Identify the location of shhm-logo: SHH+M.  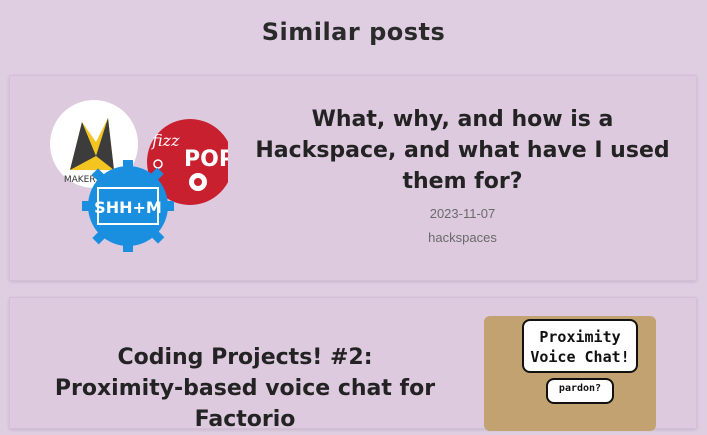
(128, 206).